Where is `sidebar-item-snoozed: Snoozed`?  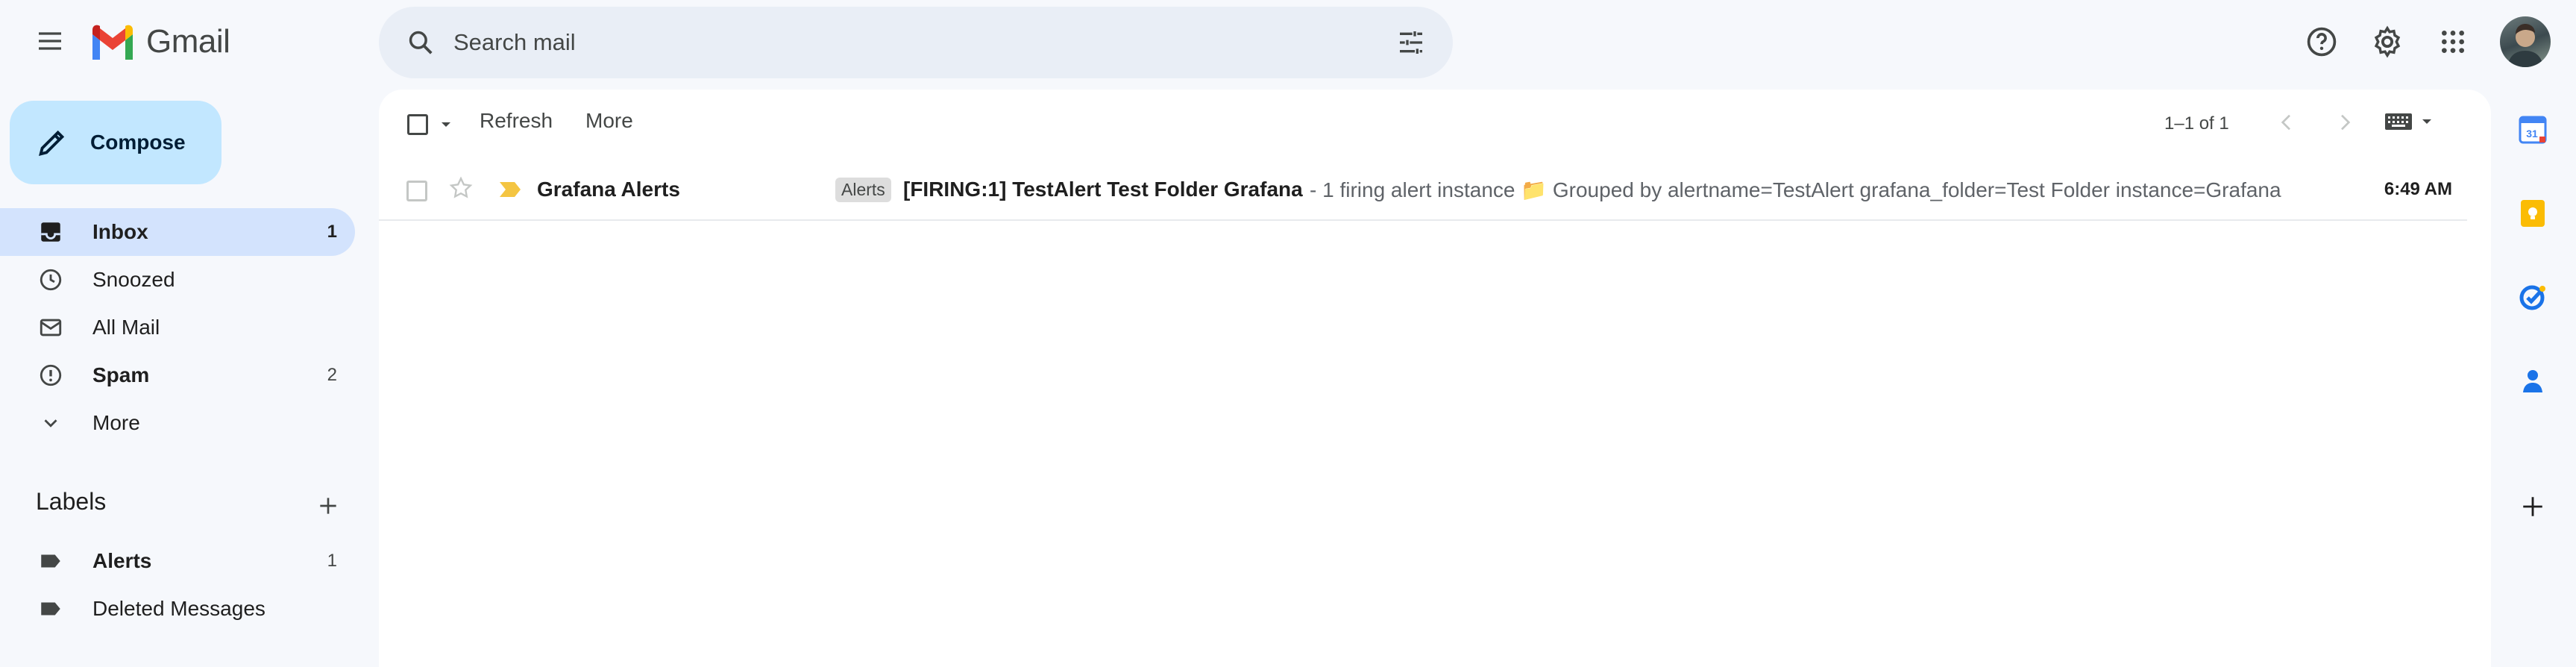
sidebar-item-snoozed: Snoozed is located at coordinates (178, 280).